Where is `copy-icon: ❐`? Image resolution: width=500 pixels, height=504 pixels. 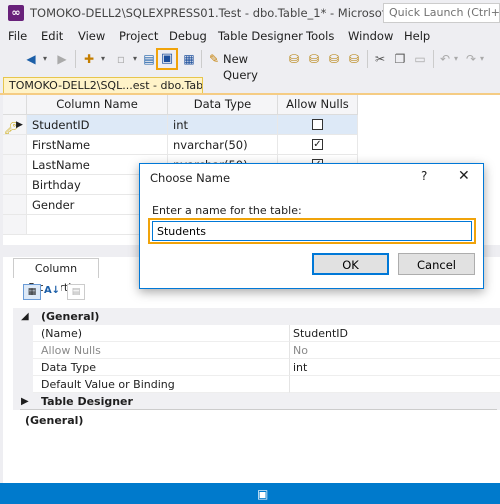
copy-icon: ❐ is located at coordinates (400, 59).